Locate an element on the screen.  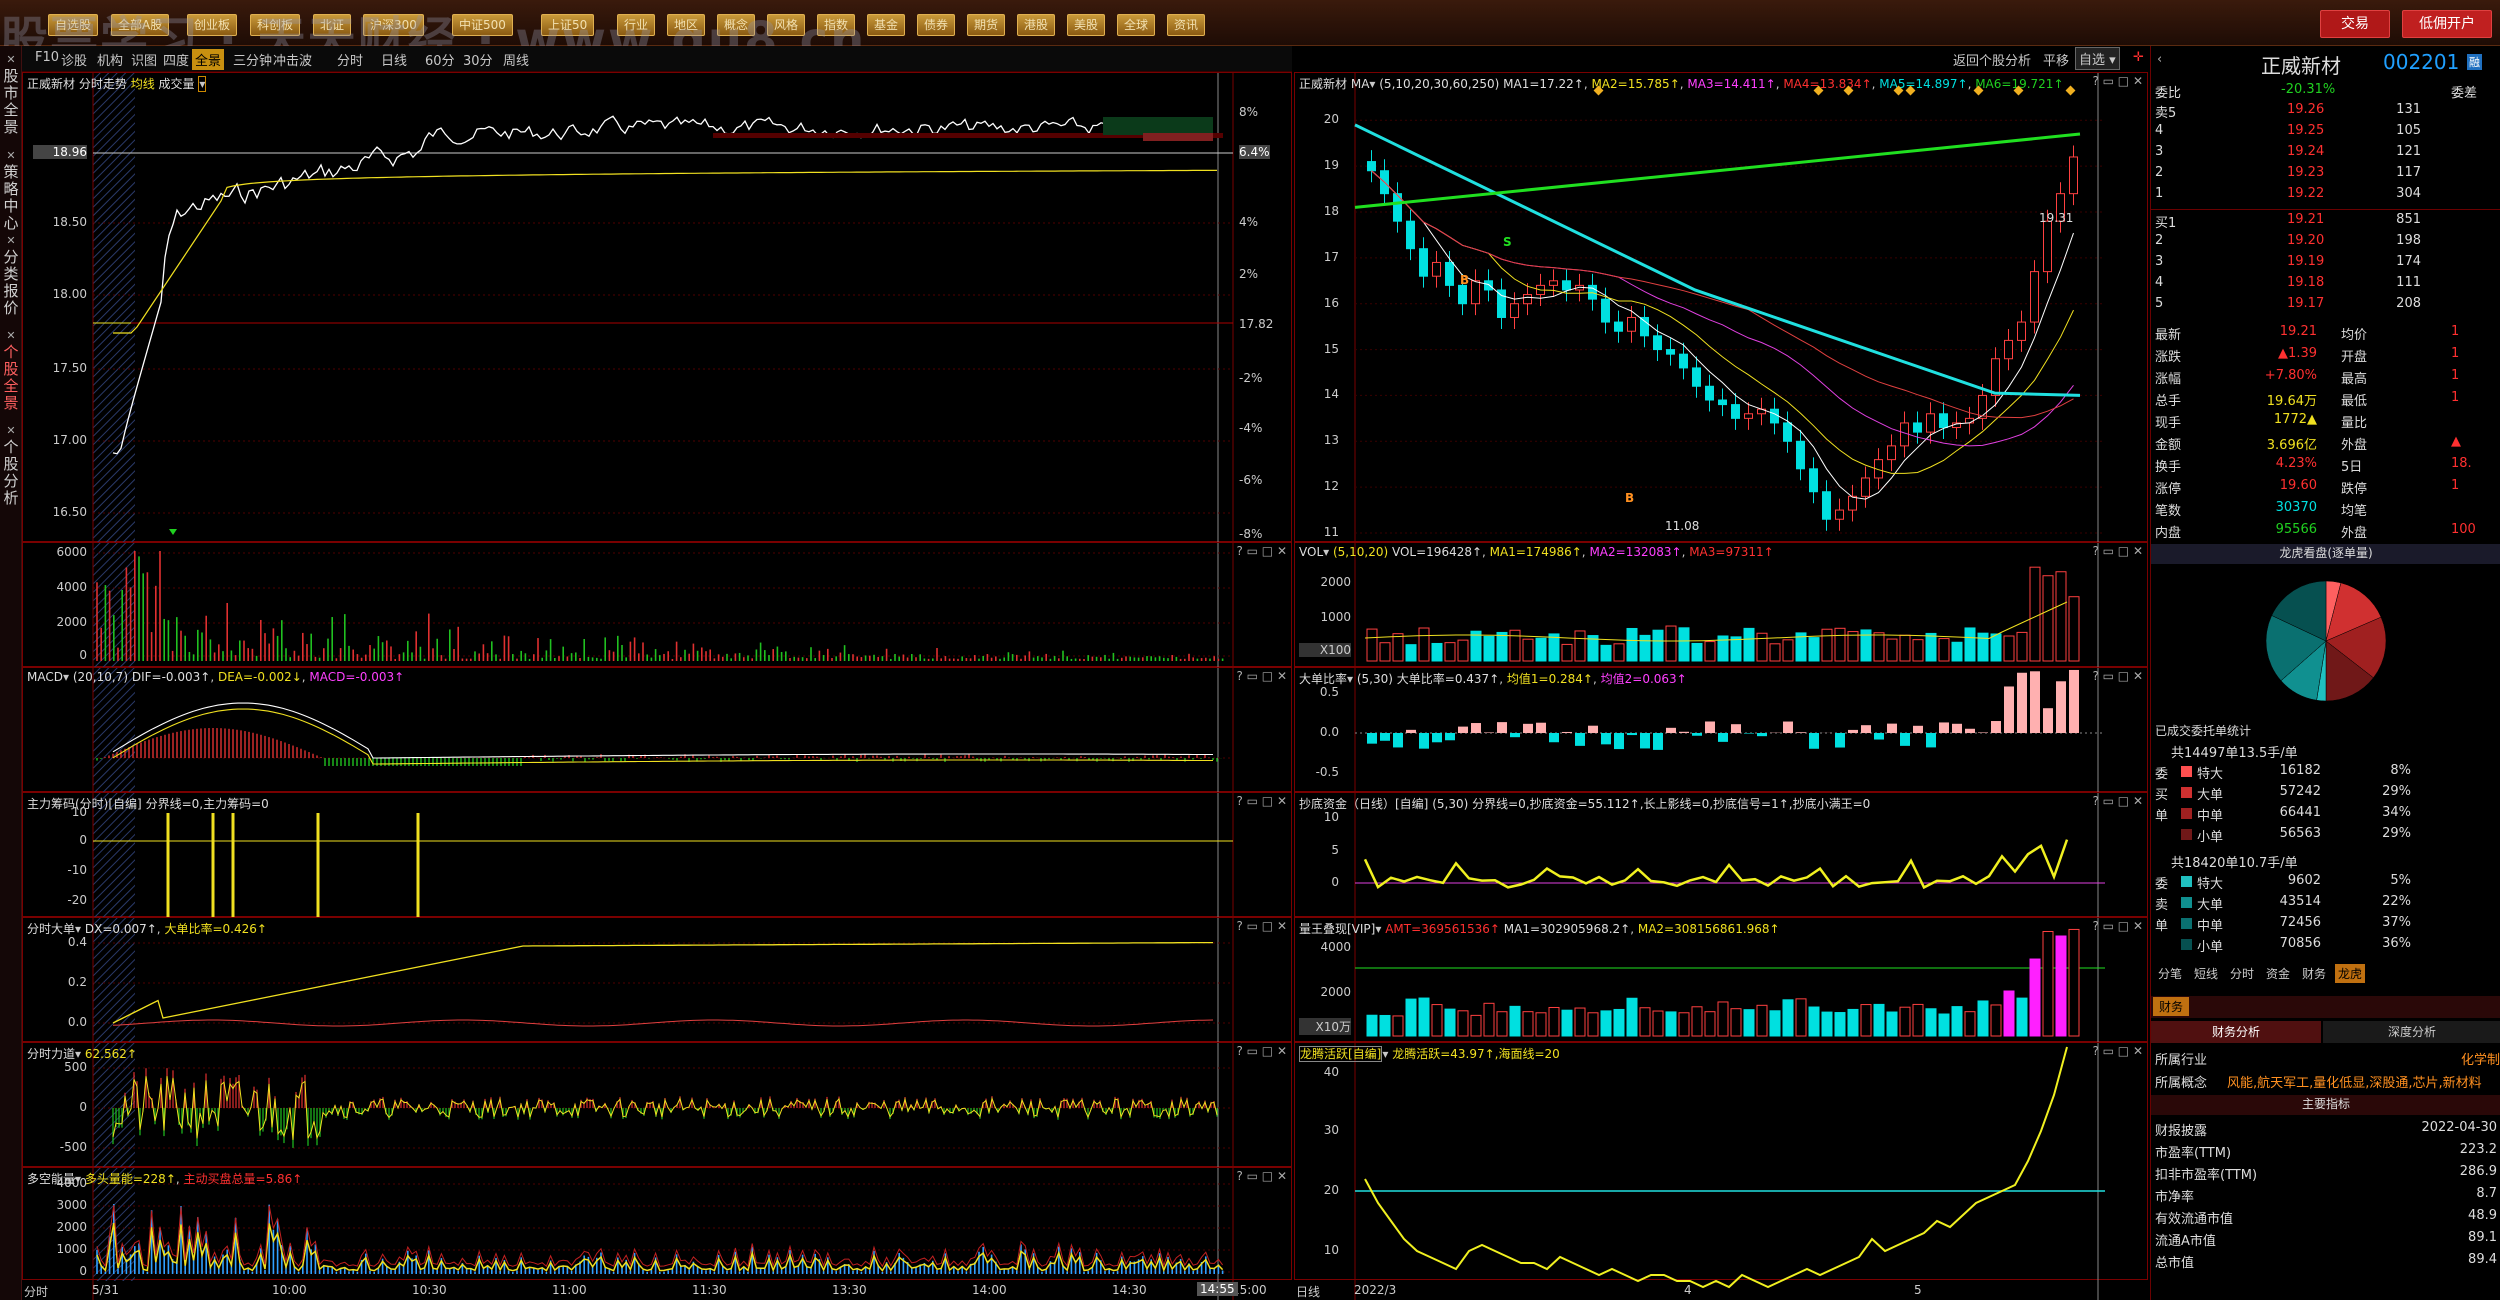
sidebar-tab-strategy: ✕ 策略中心 is located at coordinates (11, 189).